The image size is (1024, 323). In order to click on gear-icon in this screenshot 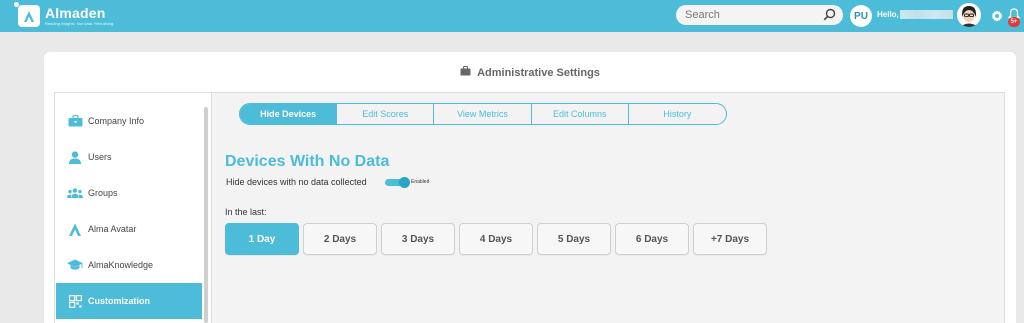, I will do `click(997, 18)`.